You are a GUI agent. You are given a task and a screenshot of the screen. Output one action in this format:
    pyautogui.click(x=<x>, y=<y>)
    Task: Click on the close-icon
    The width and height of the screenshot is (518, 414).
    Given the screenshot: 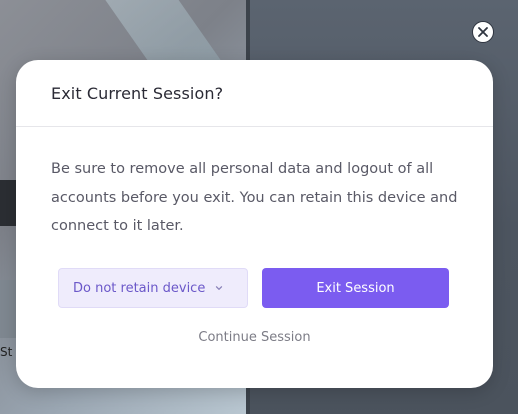 What is the action you would take?
    pyautogui.click(x=483, y=32)
    